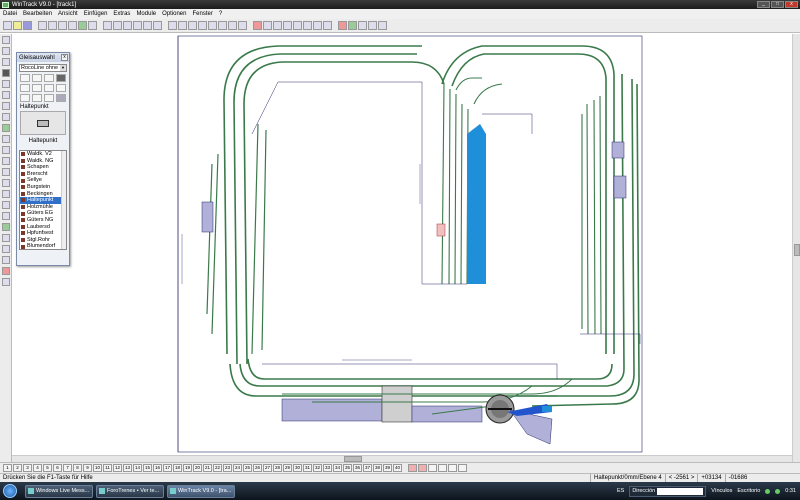  I want to click on list-item: Sellye, so click(43, 180).